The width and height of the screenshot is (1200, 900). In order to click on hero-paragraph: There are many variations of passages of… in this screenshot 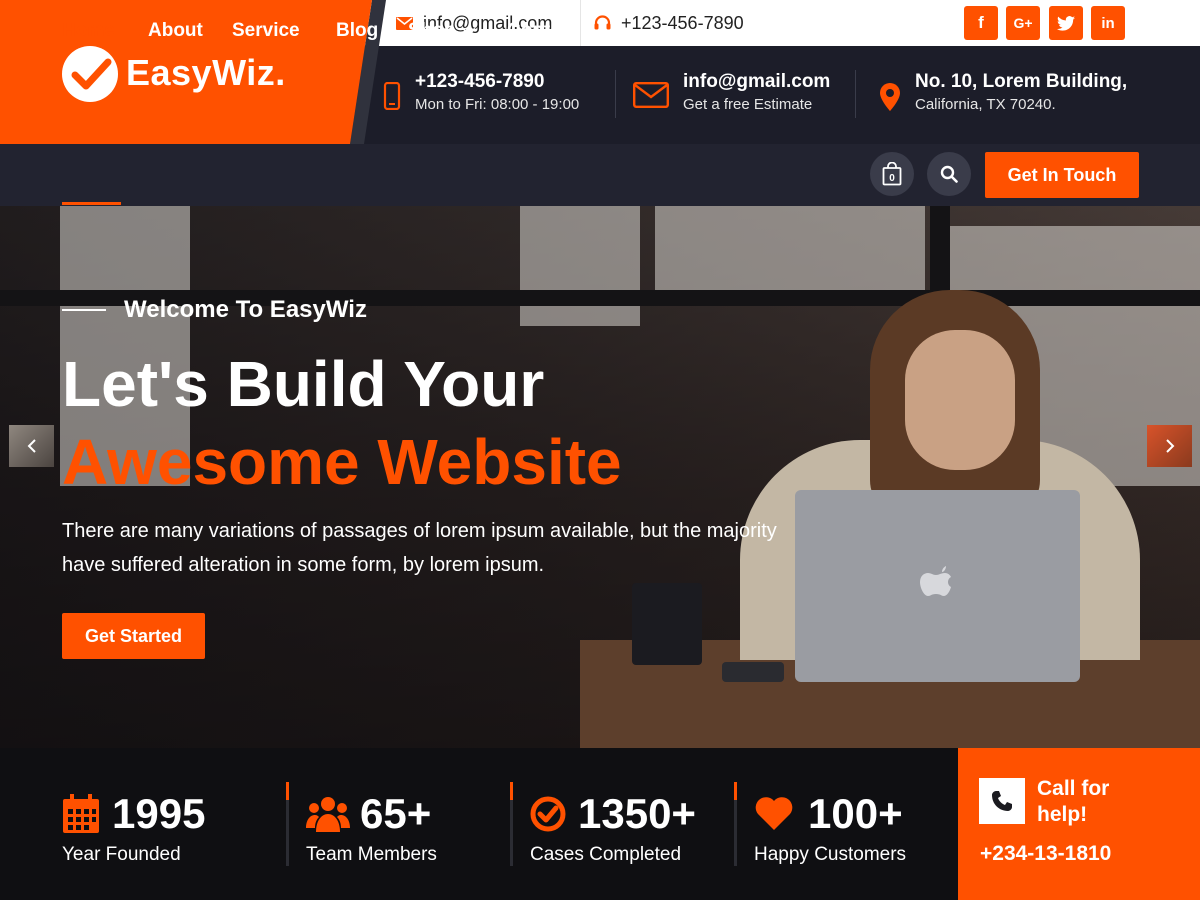, I will do `click(419, 548)`.